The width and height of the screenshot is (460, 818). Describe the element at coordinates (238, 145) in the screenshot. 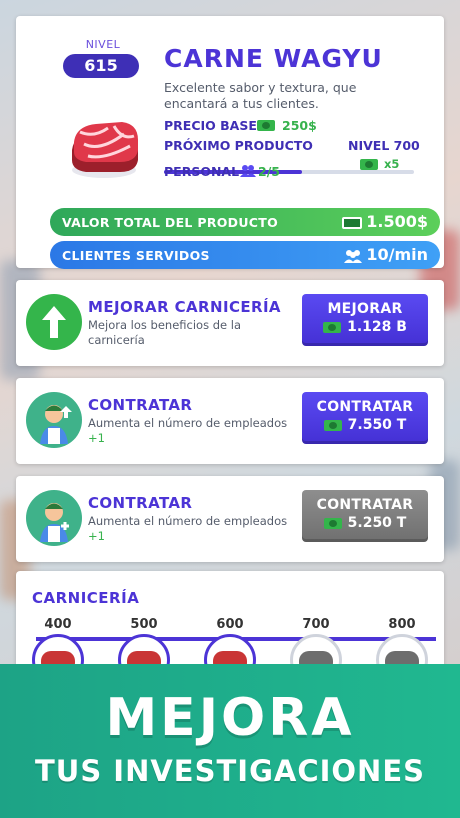

I see `next-product-label: PRÓXIMO PRODUCTO` at that location.